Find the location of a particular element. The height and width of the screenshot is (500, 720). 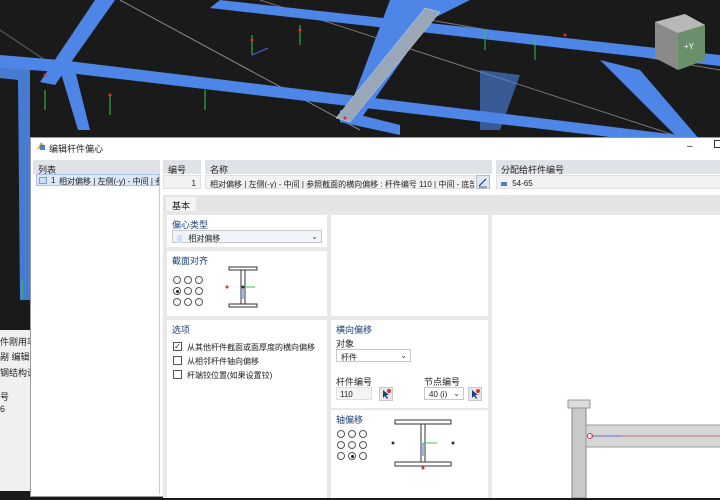

axial-radio-bottom-left is located at coordinates (341, 456).